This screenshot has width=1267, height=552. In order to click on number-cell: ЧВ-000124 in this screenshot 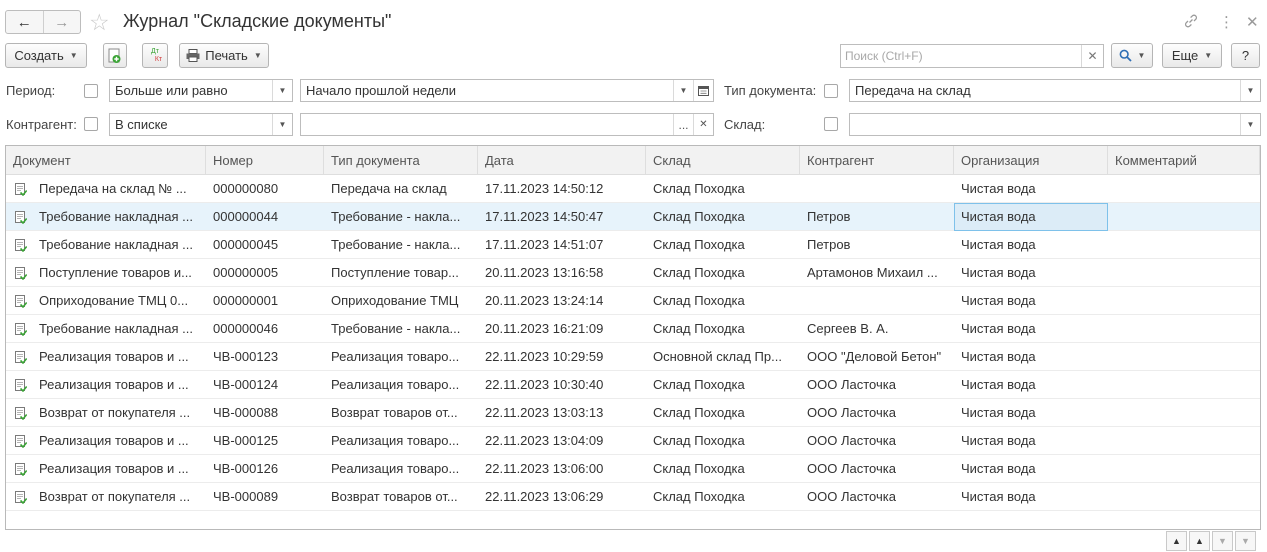, I will do `click(265, 385)`.